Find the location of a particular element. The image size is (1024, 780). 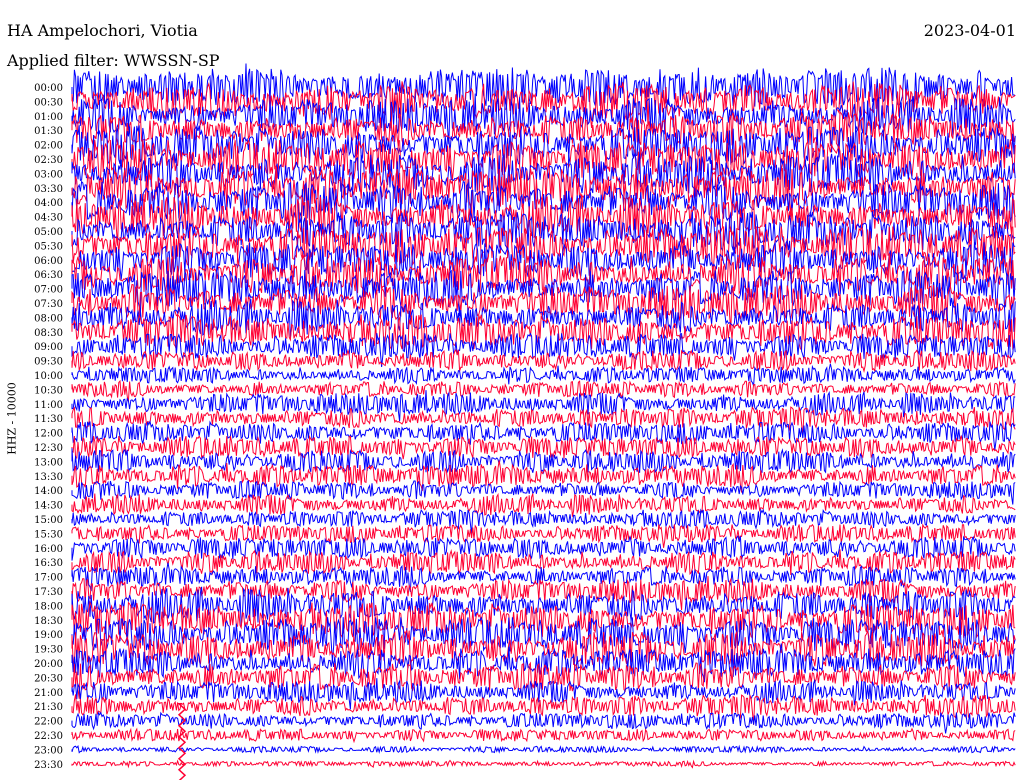

time-label: 20:00 is located at coordinates (48, 664).